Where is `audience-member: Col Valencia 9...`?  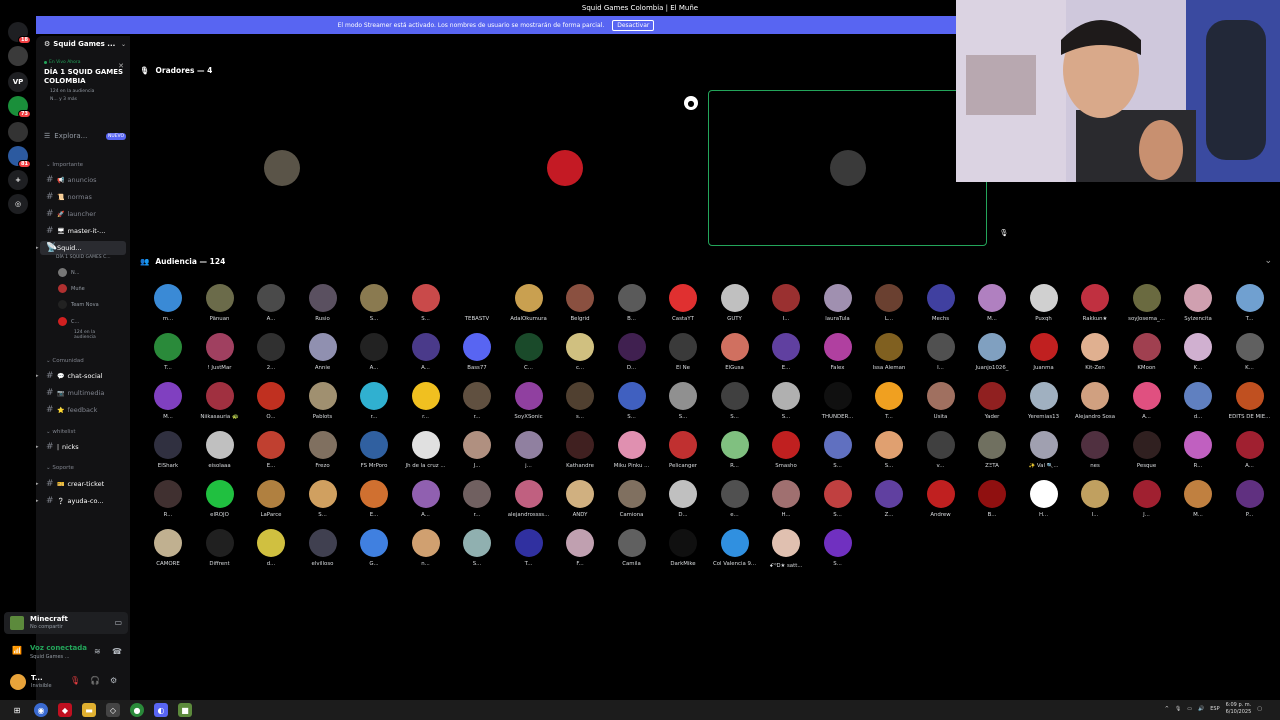 audience-member: Col Valencia 9... is located at coordinates (735, 548).